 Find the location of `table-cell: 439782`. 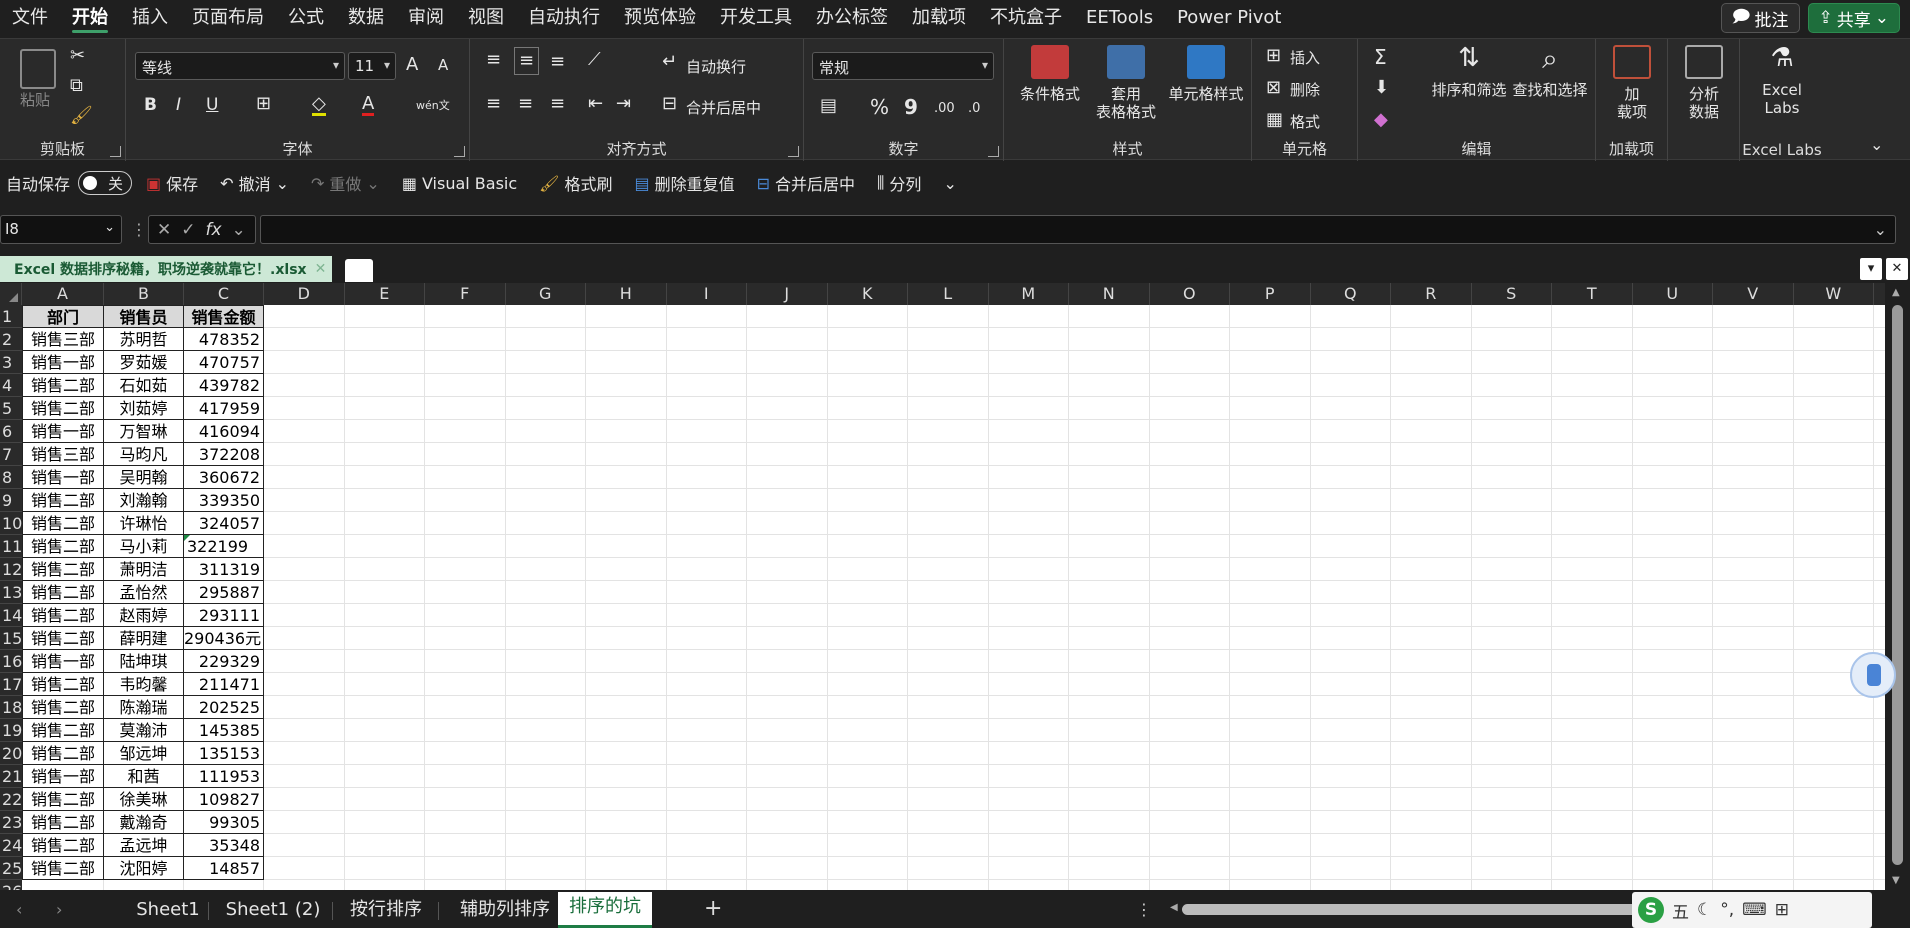

table-cell: 439782 is located at coordinates (224, 385).